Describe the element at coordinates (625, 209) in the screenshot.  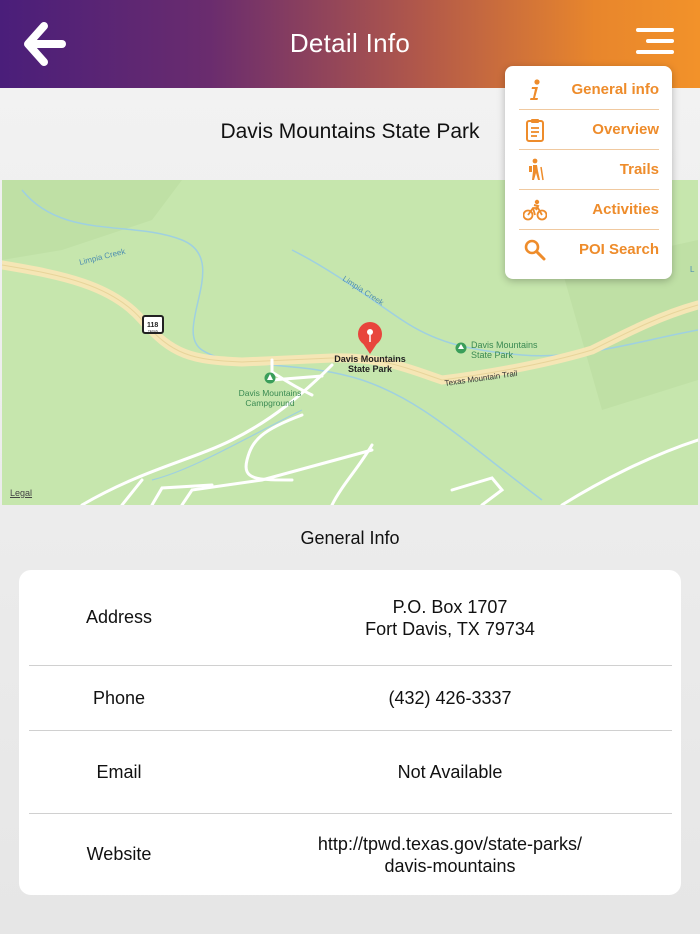
I see `menu-item-label: Activities` at that location.